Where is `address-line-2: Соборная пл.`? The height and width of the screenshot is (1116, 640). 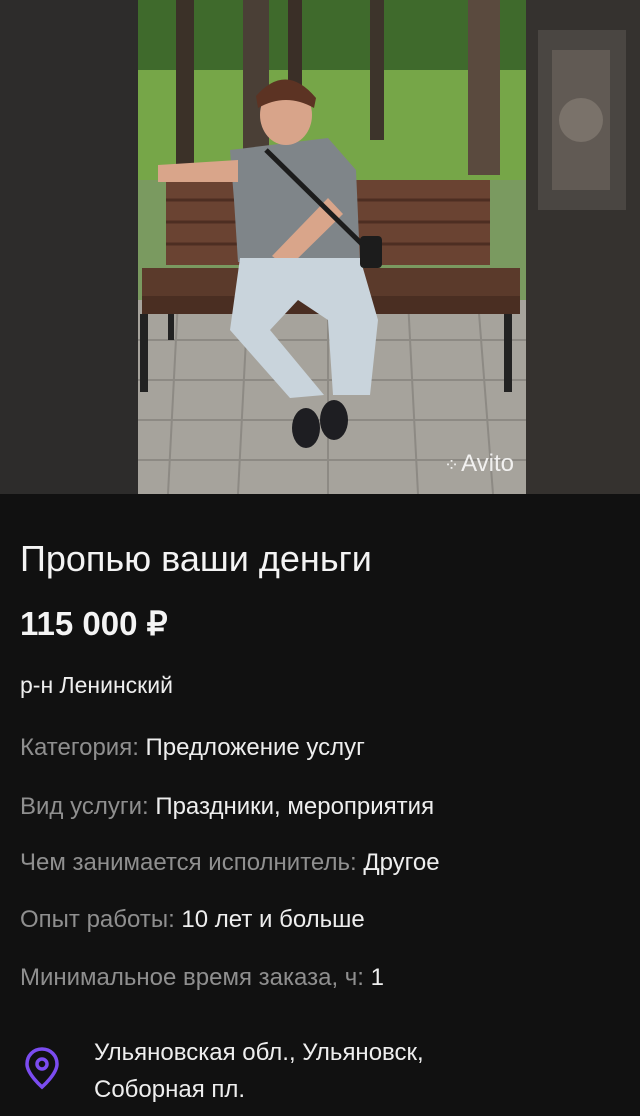
address-line-2: Соборная пл. is located at coordinates (170, 1089).